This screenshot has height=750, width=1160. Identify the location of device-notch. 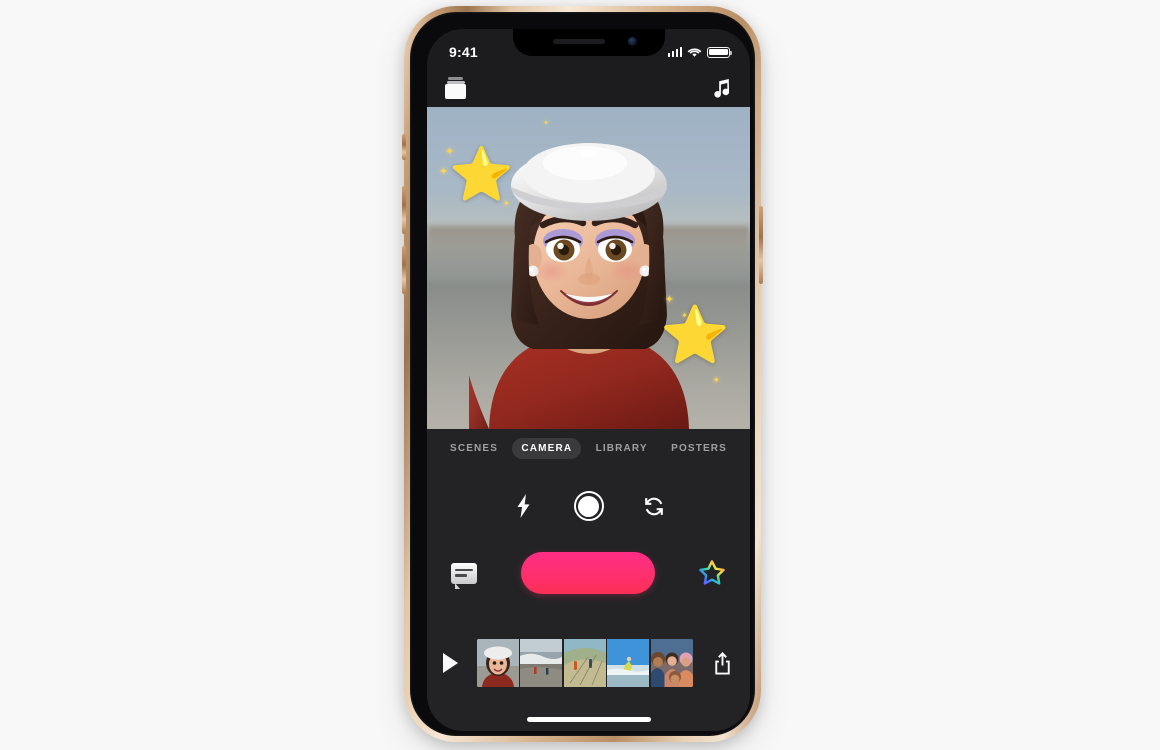
(588, 42).